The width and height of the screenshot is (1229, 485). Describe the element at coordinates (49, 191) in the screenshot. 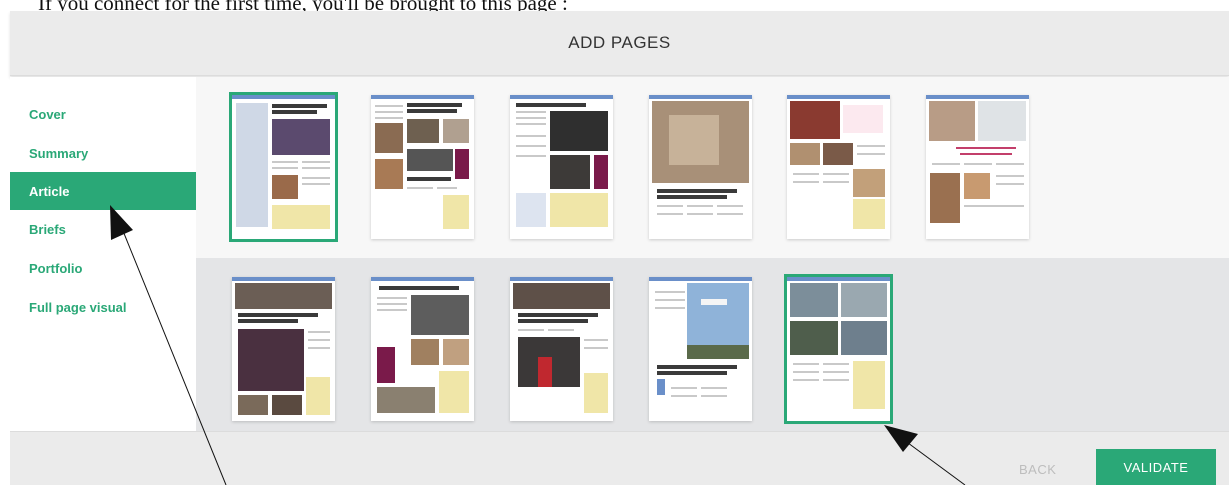

I see `sidebar-item-label: Article` at that location.